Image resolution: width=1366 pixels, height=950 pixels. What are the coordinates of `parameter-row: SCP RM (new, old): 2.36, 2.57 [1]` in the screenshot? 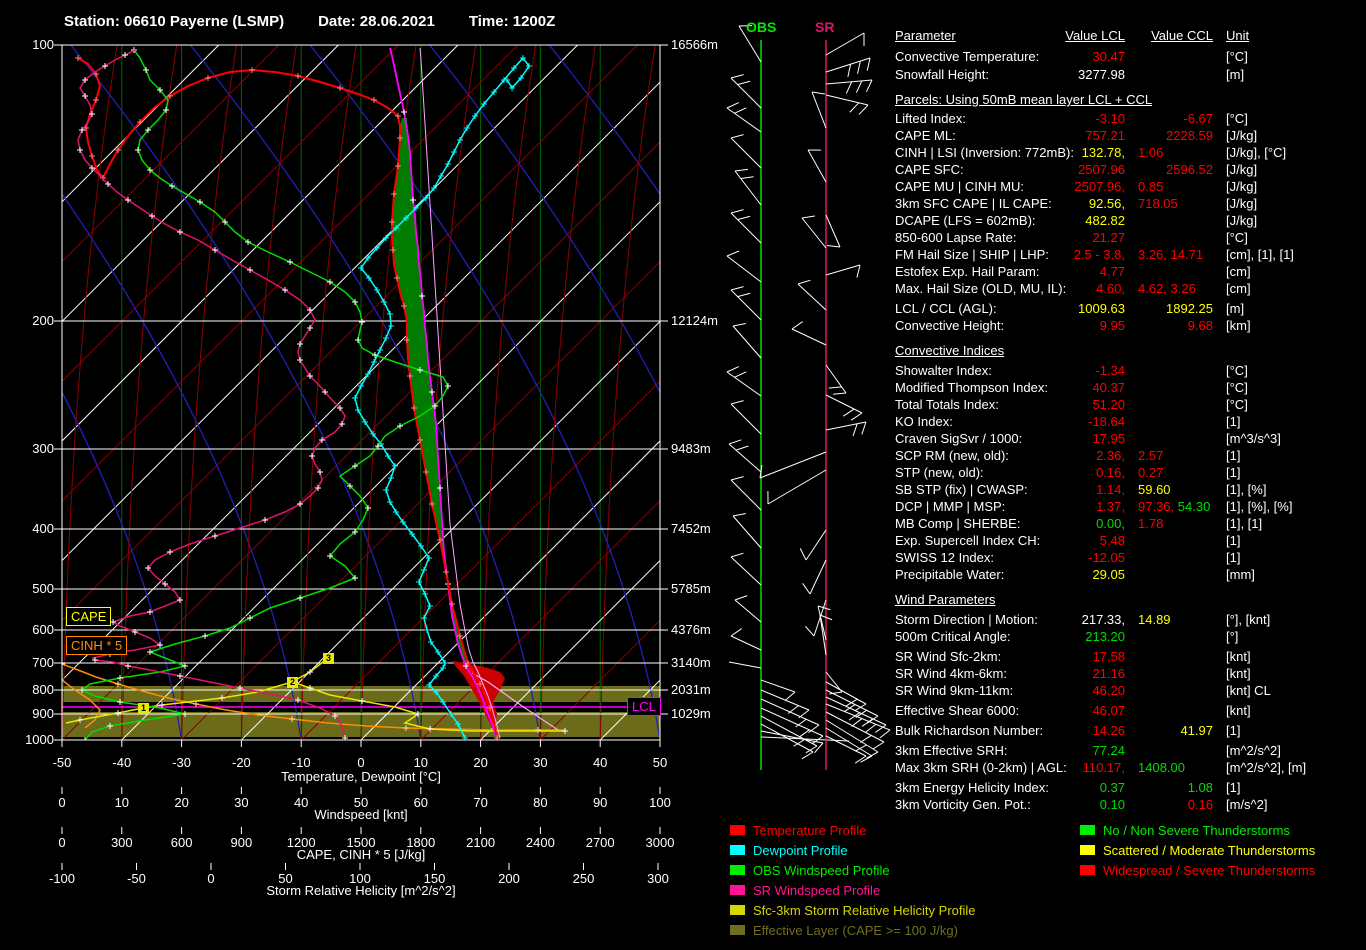 It's located at (1130, 456).